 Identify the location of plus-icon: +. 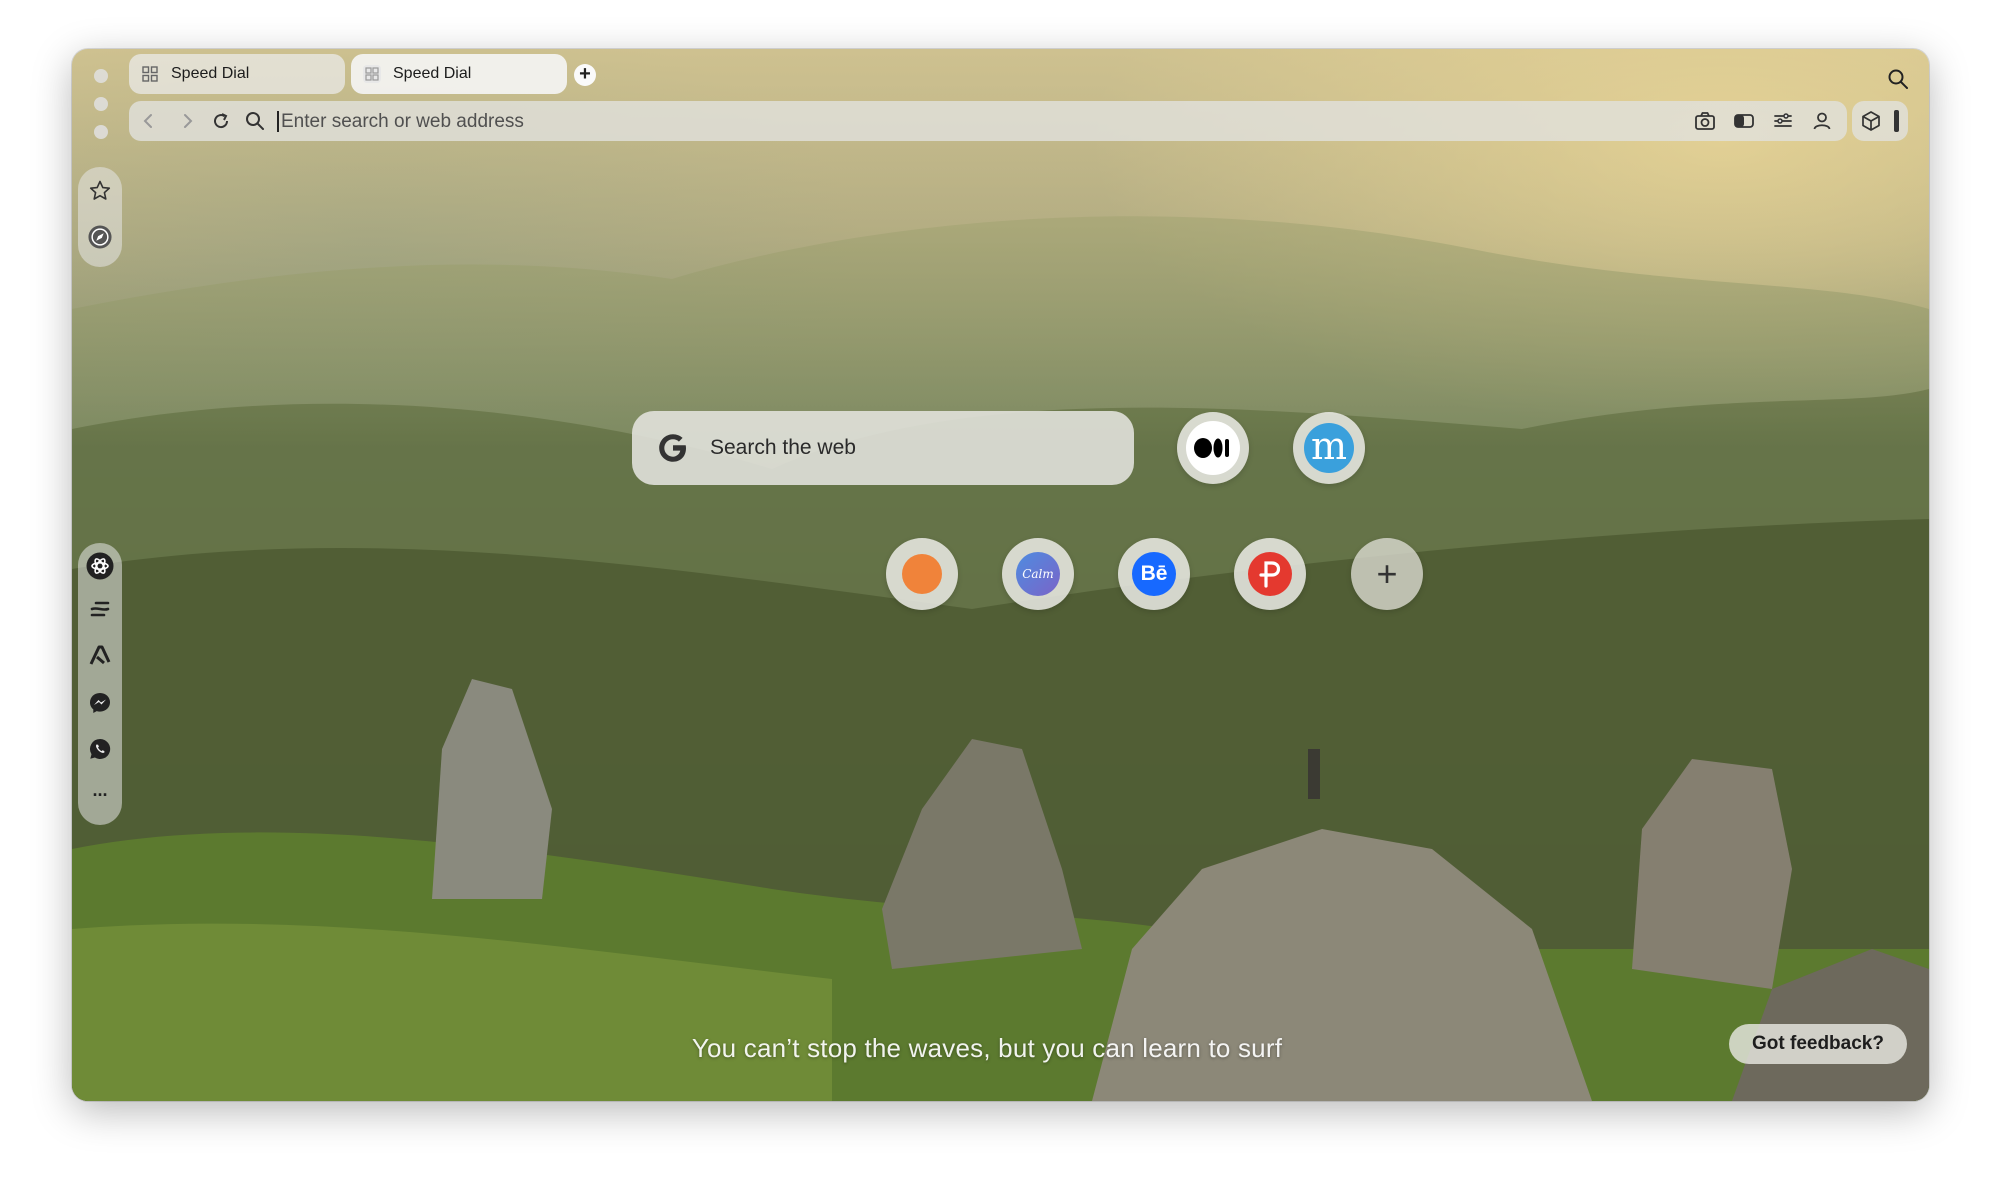
(1387, 573).